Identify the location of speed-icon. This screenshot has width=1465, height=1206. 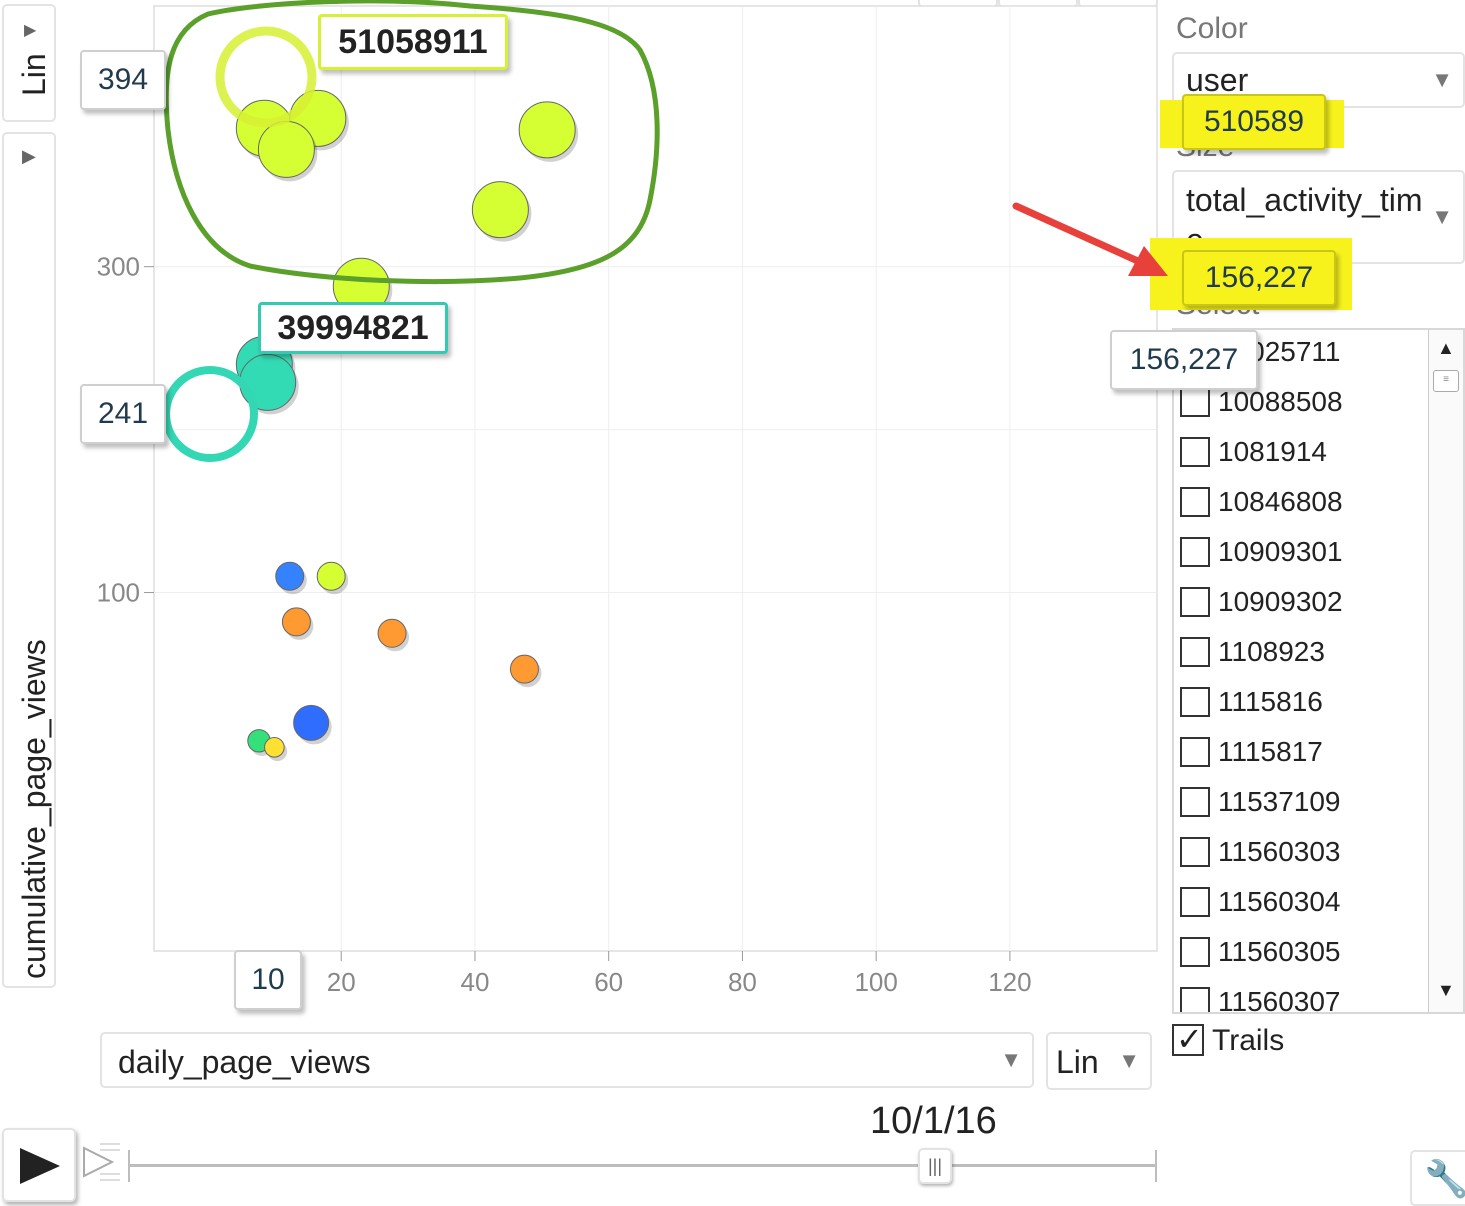
(102, 1165).